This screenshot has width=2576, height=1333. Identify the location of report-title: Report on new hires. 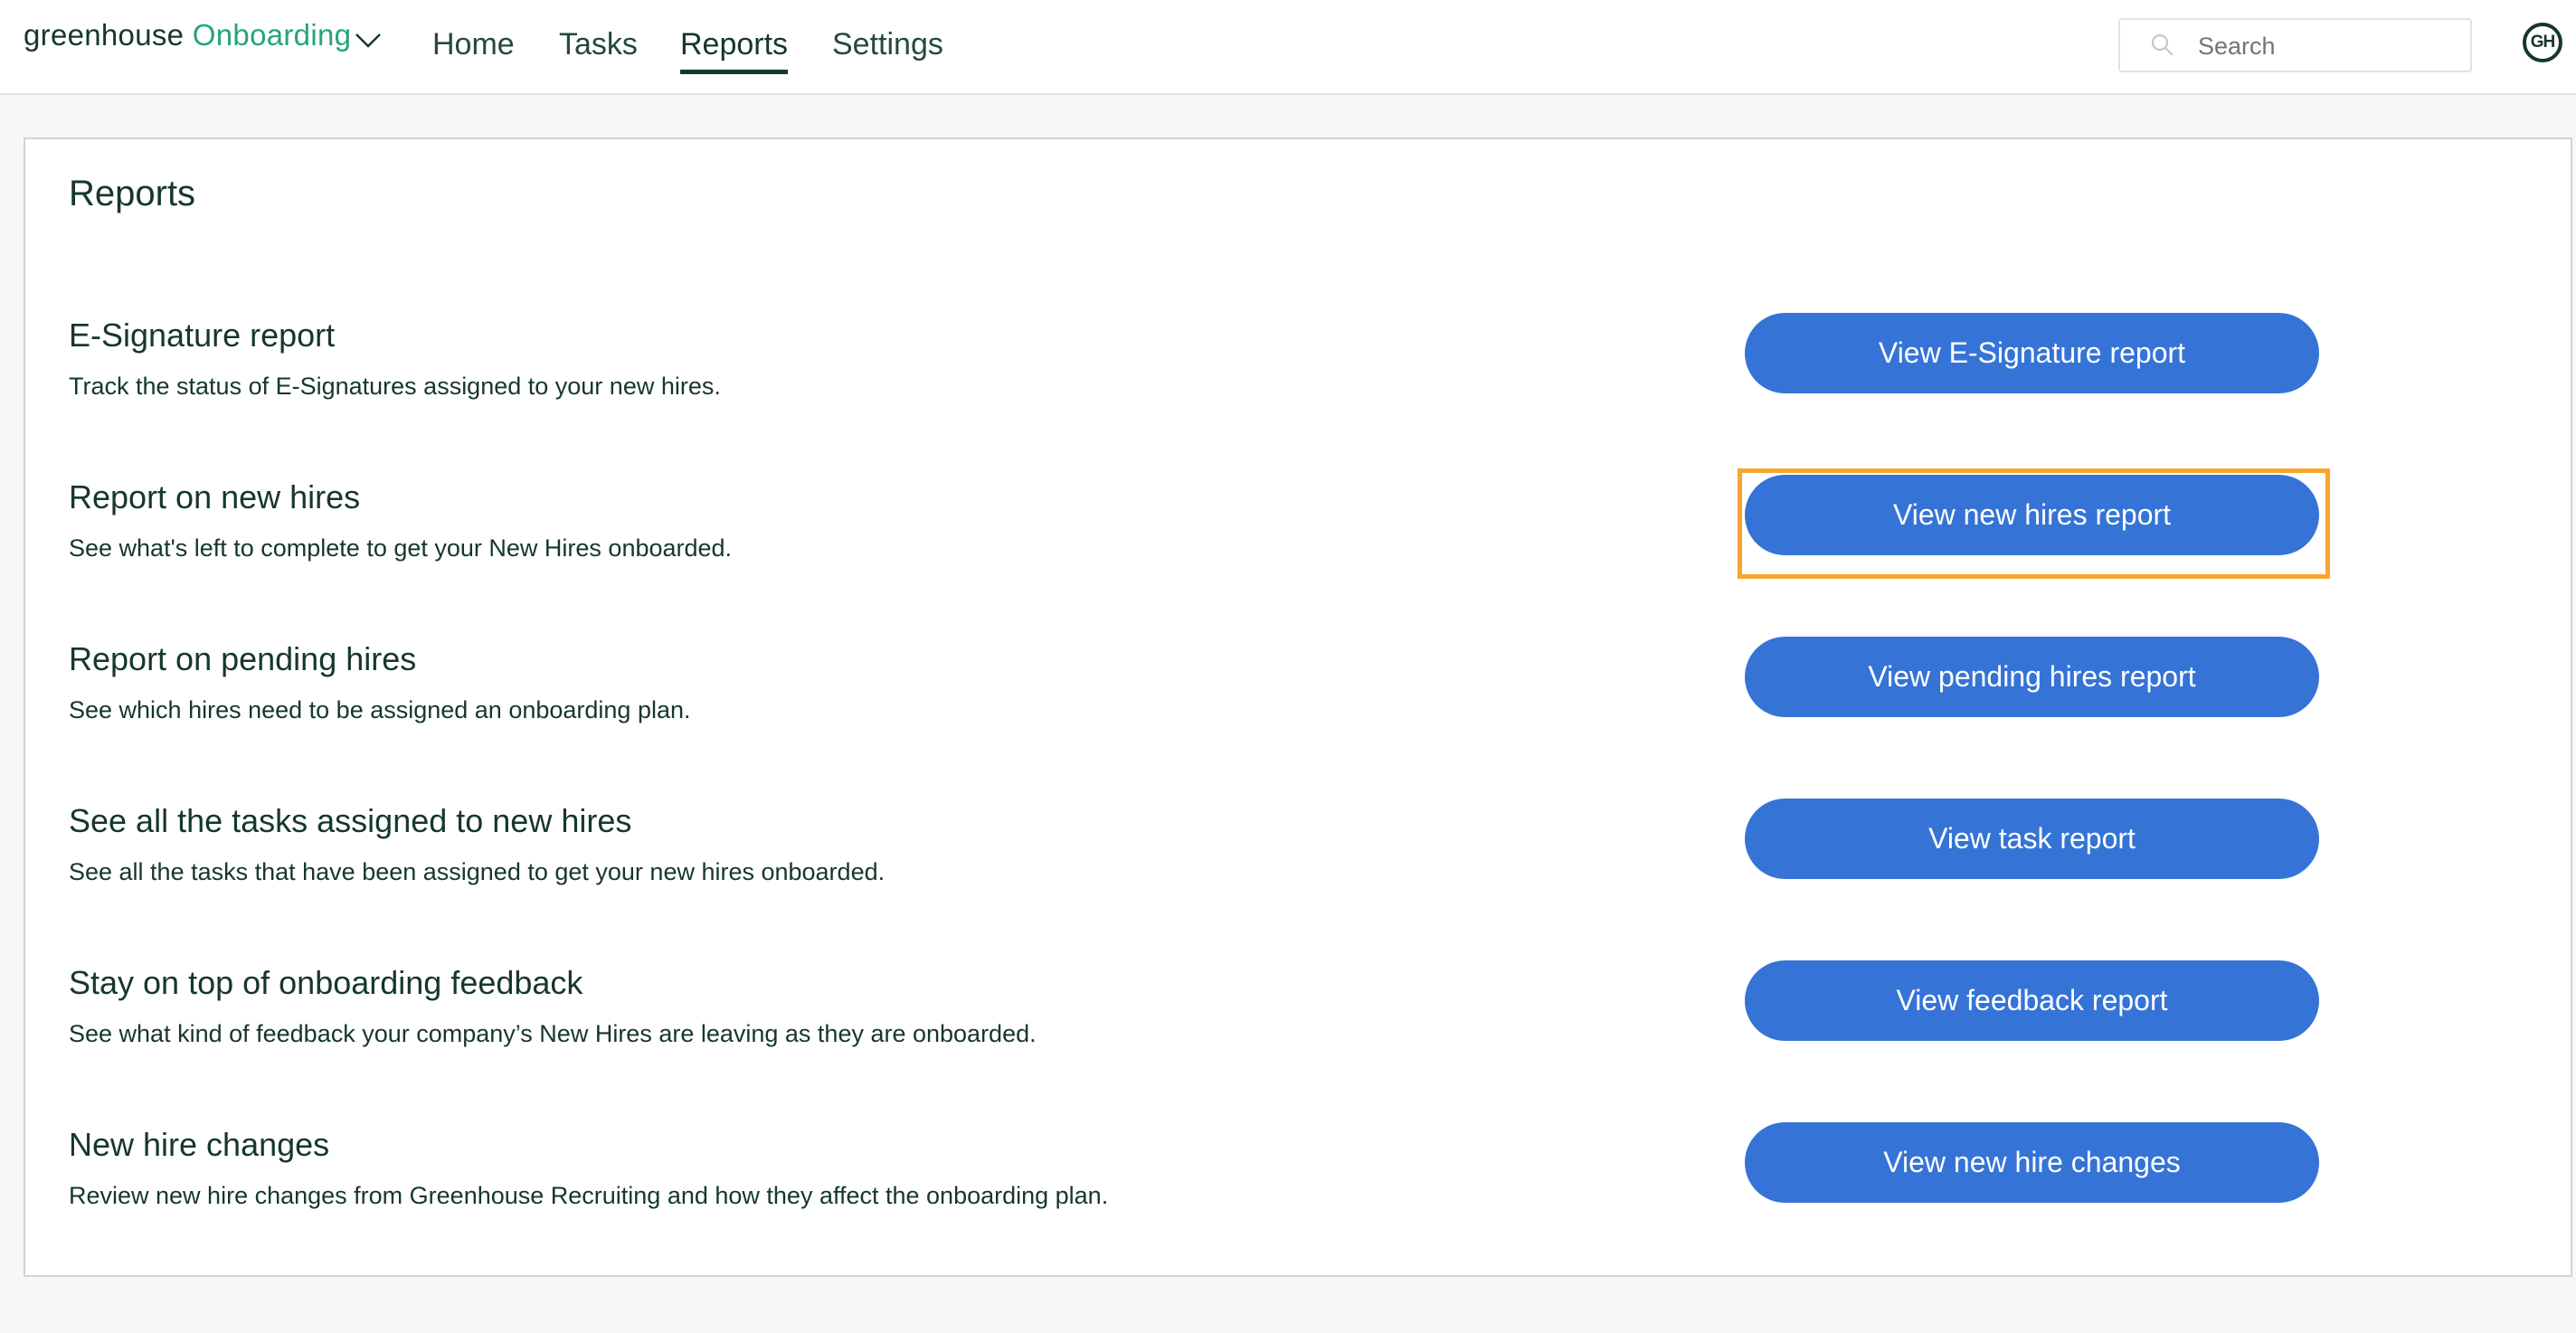
(215, 497).